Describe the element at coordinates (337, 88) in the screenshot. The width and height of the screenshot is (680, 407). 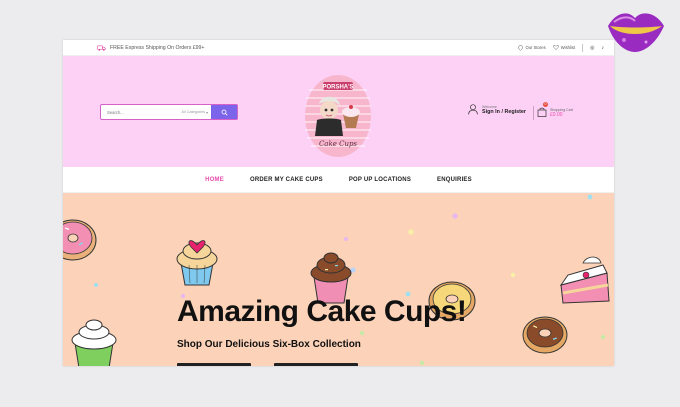
I see `logo-top-text: PORSHA'S` at that location.